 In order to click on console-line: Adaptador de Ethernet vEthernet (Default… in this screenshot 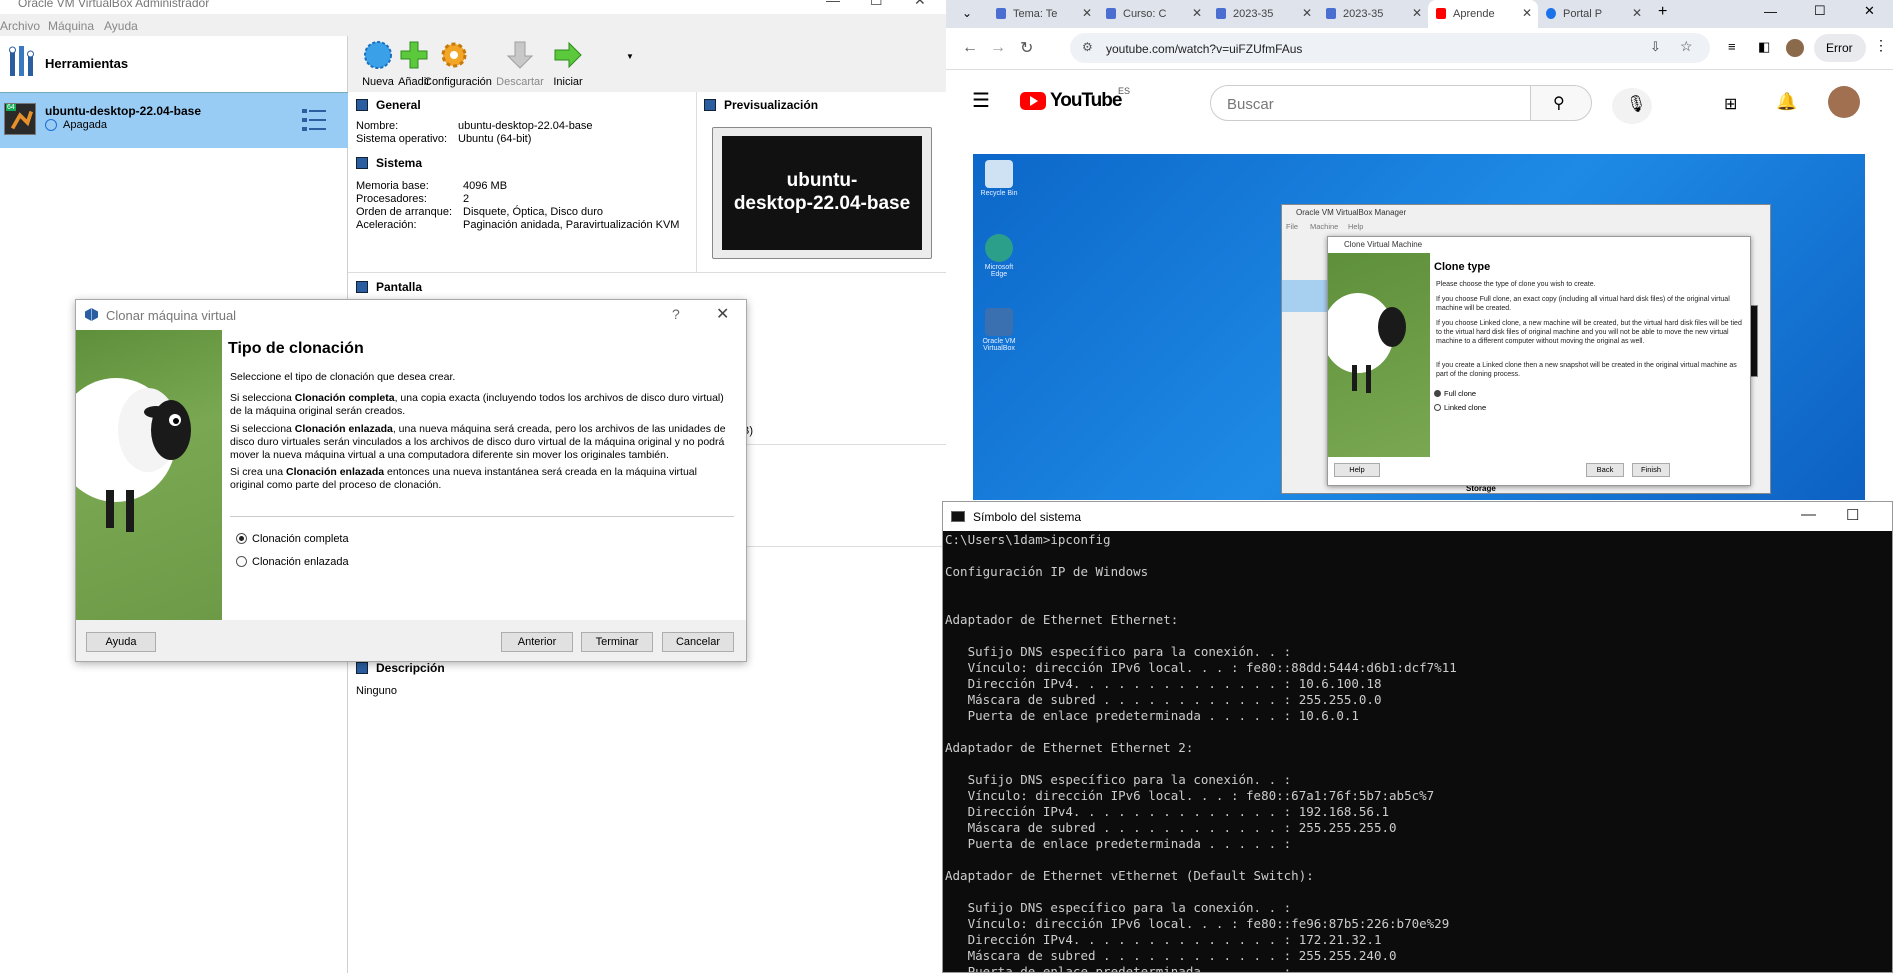, I will do `click(1129, 875)`.